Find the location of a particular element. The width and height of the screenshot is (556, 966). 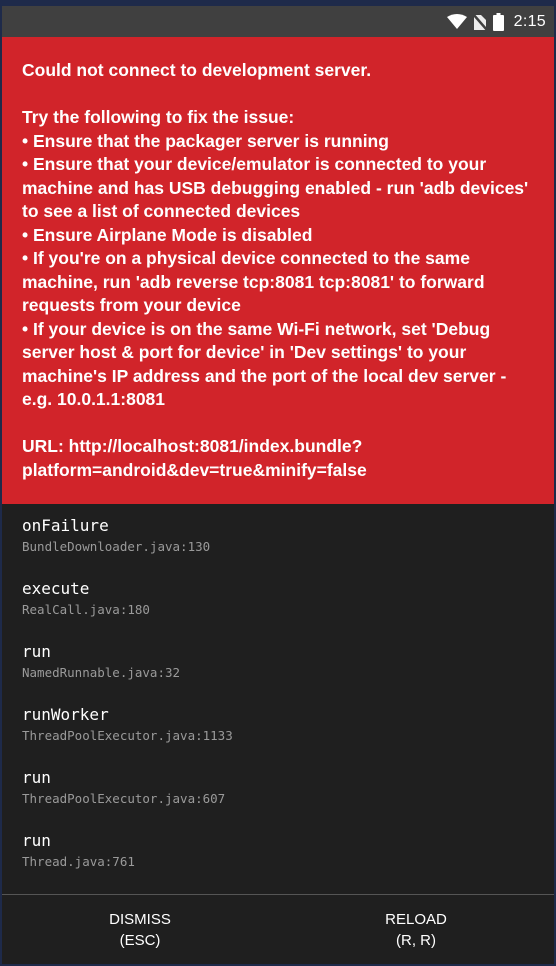

reload-button-shortcut: (R, R) is located at coordinates (416, 940).